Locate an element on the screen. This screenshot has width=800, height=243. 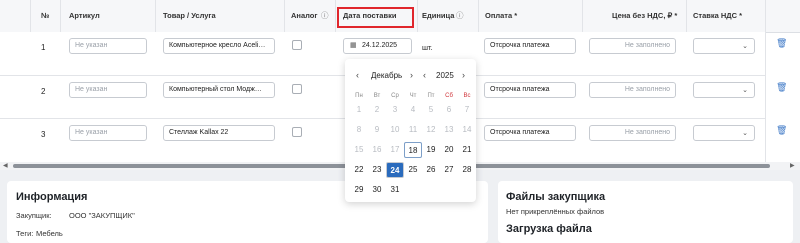
info-title: Информация is located at coordinates (52, 197).